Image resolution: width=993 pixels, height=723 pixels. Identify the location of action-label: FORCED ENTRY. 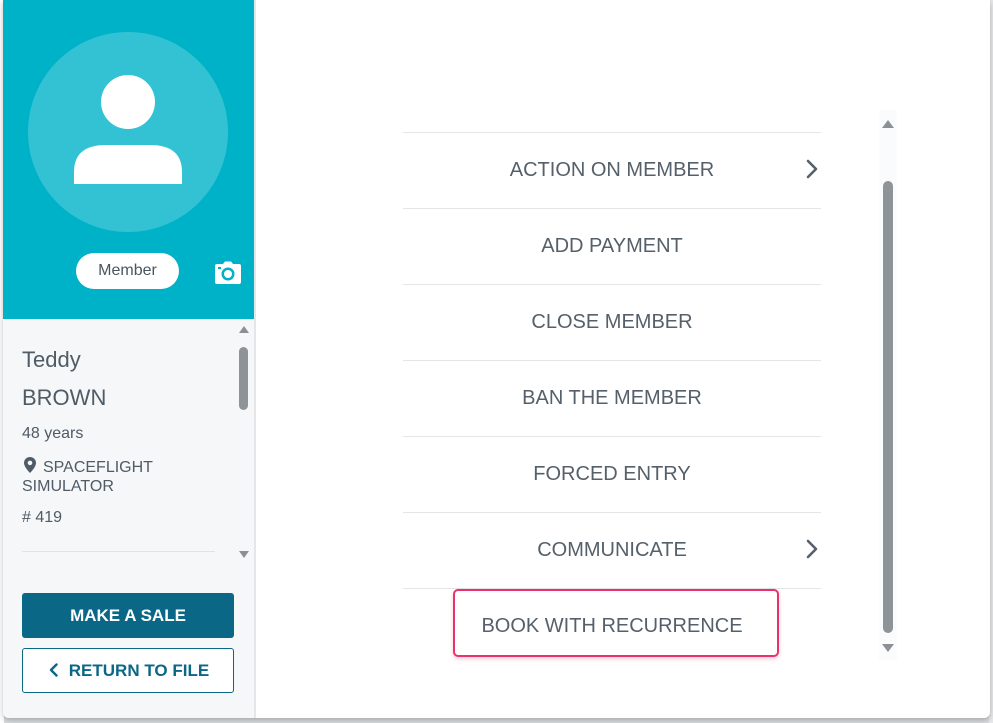
(612, 474).